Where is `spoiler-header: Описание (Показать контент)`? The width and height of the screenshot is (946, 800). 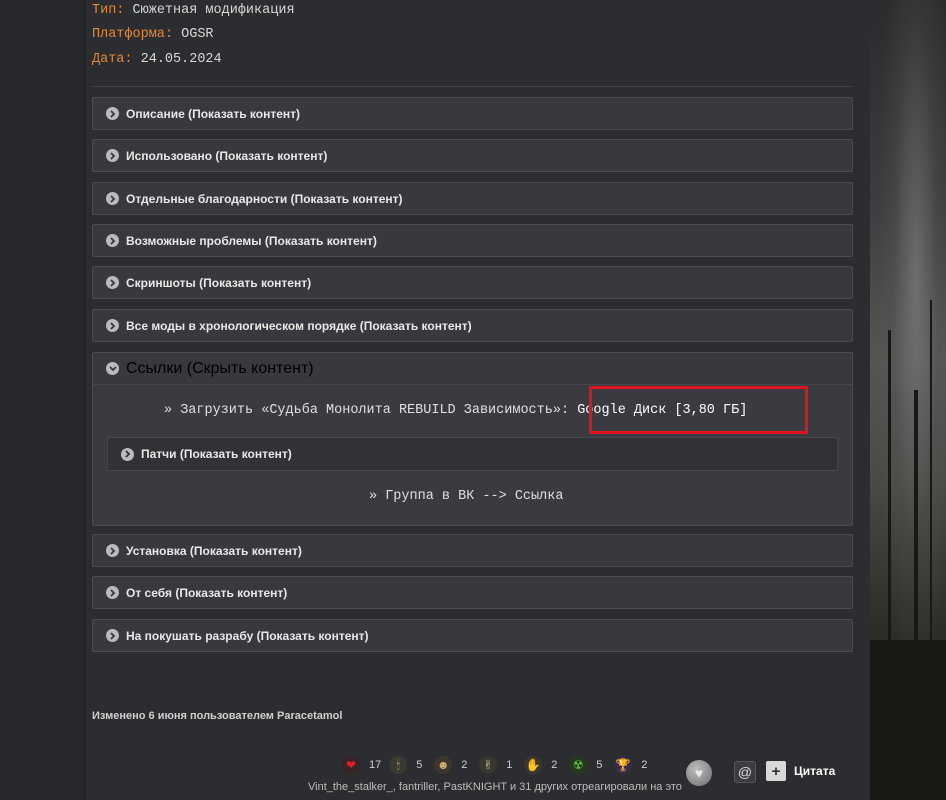
spoiler-header: Описание (Показать контент) is located at coordinates (472, 113).